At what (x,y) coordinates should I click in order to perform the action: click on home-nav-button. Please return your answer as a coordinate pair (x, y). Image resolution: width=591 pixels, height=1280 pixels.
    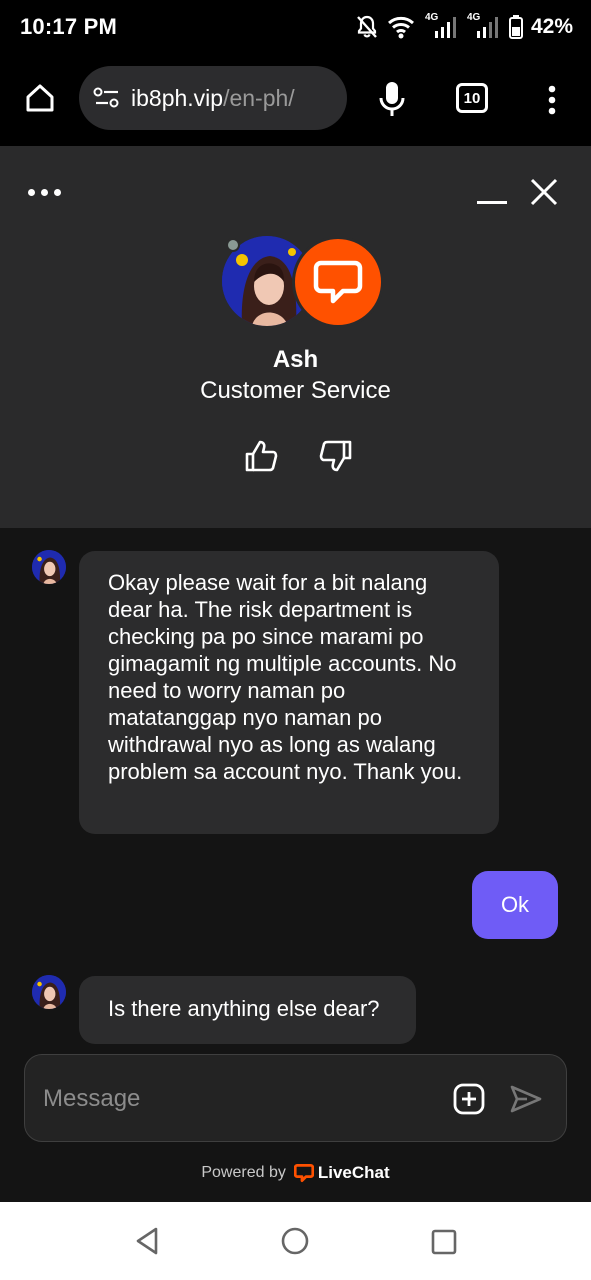
    Looking at the image, I should click on (295, 1241).